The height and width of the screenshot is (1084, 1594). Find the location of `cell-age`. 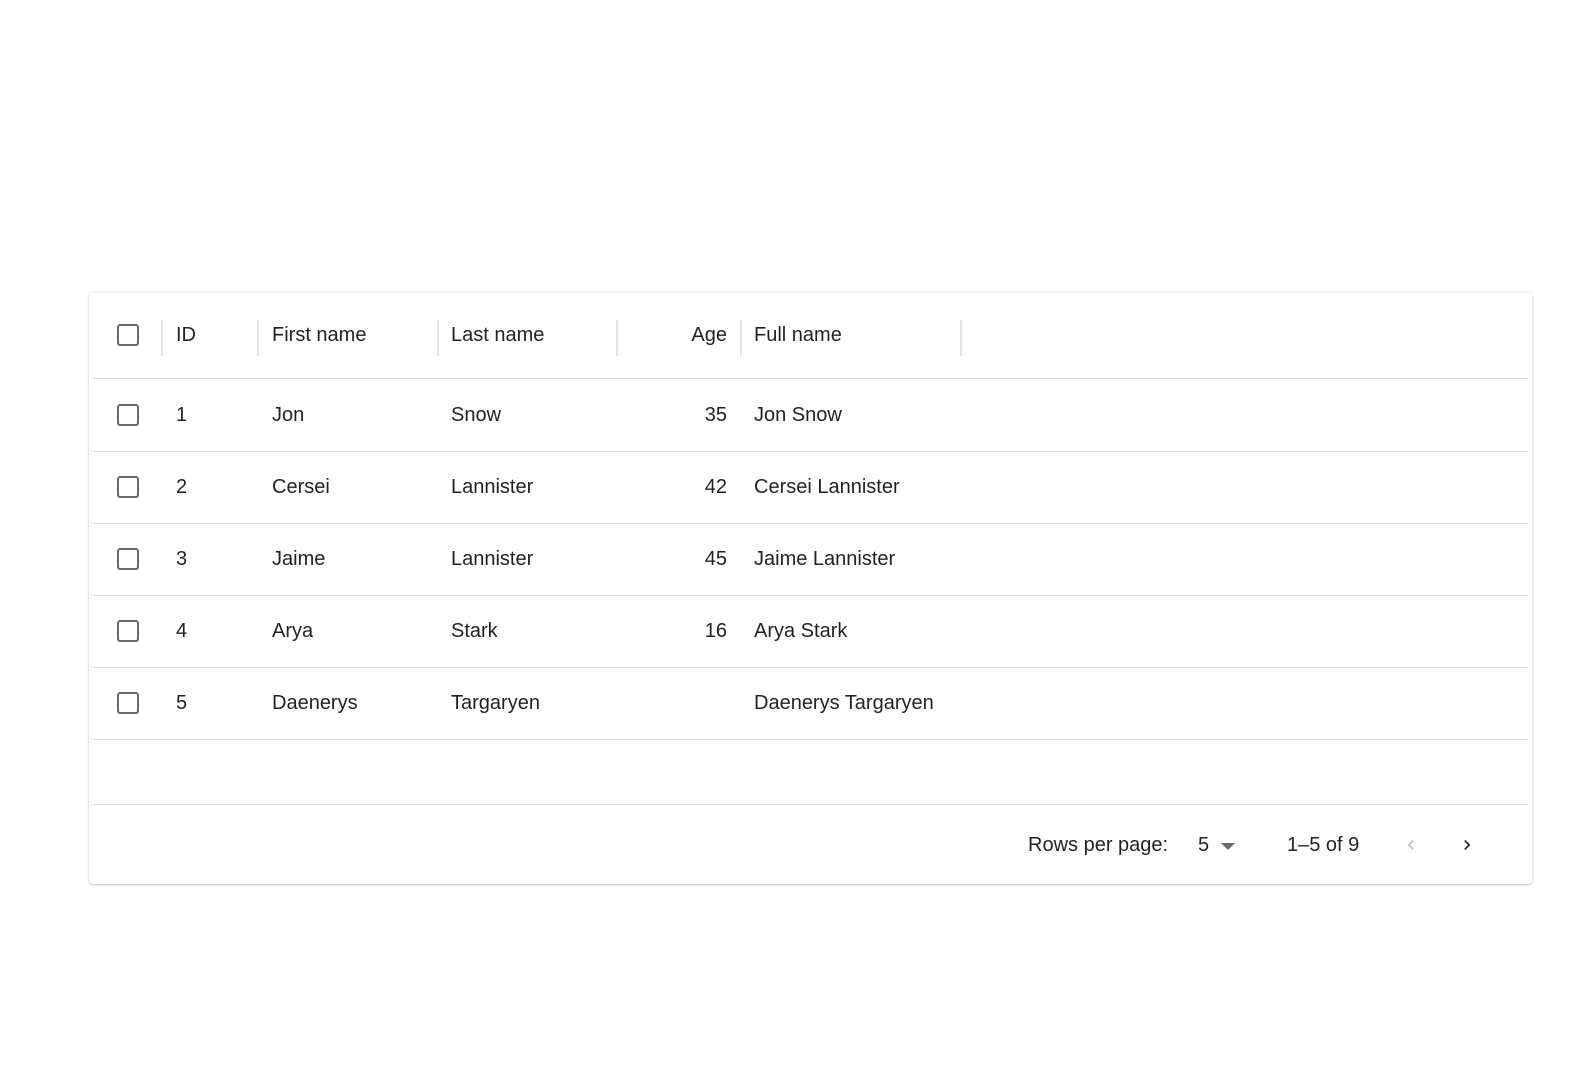

cell-age is located at coordinates (677, 703).